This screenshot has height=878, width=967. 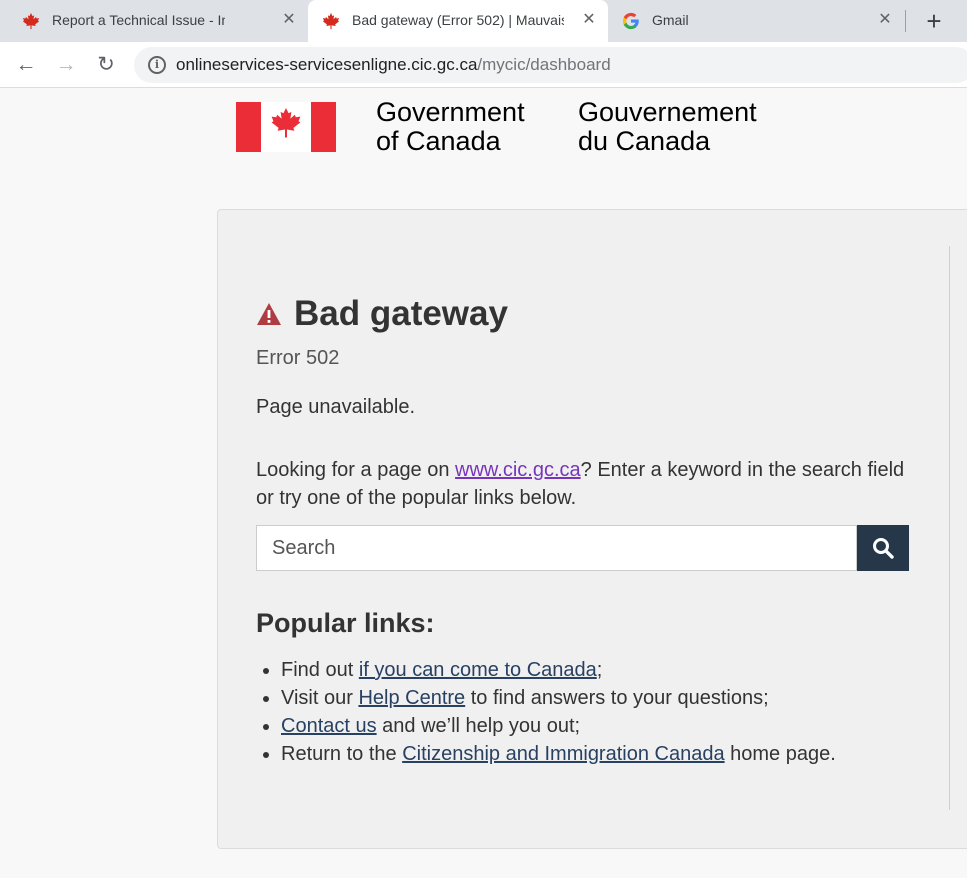 I want to click on item-text-pre: Return to the, so click(x=342, y=754).